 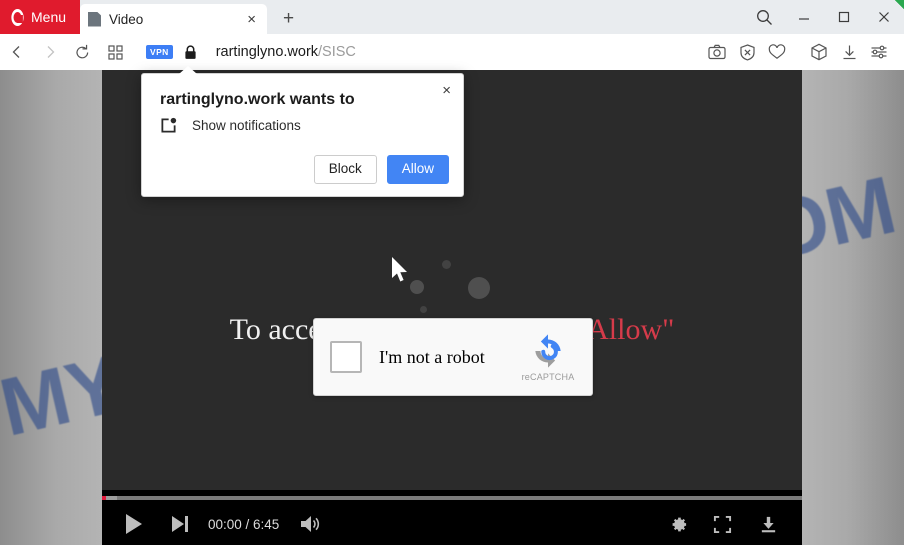 I want to click on recaptcha-brand-label: reCAPTCHA, so click(x=548, y=377).